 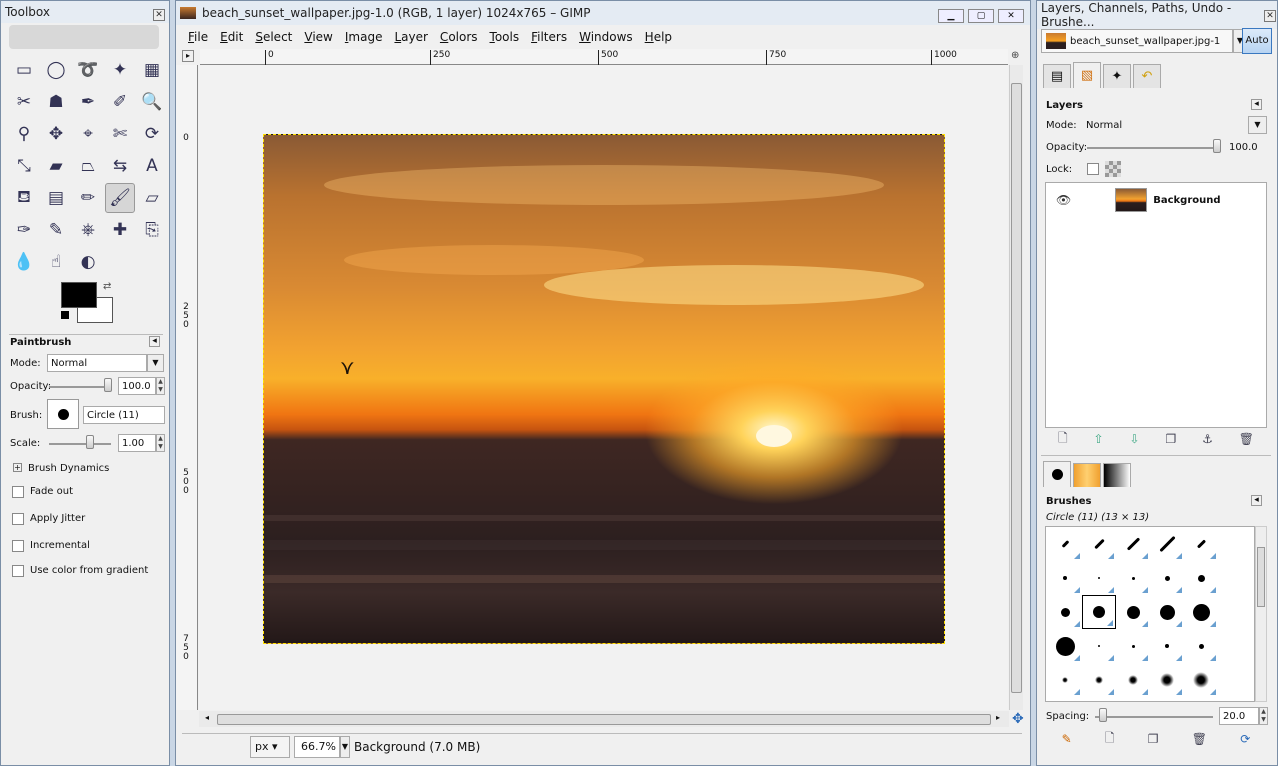 What do you see at coordinates (120, 102) in the screenshot?
I see `color-picker-icon: ✐` at bounding box center [120, 102].